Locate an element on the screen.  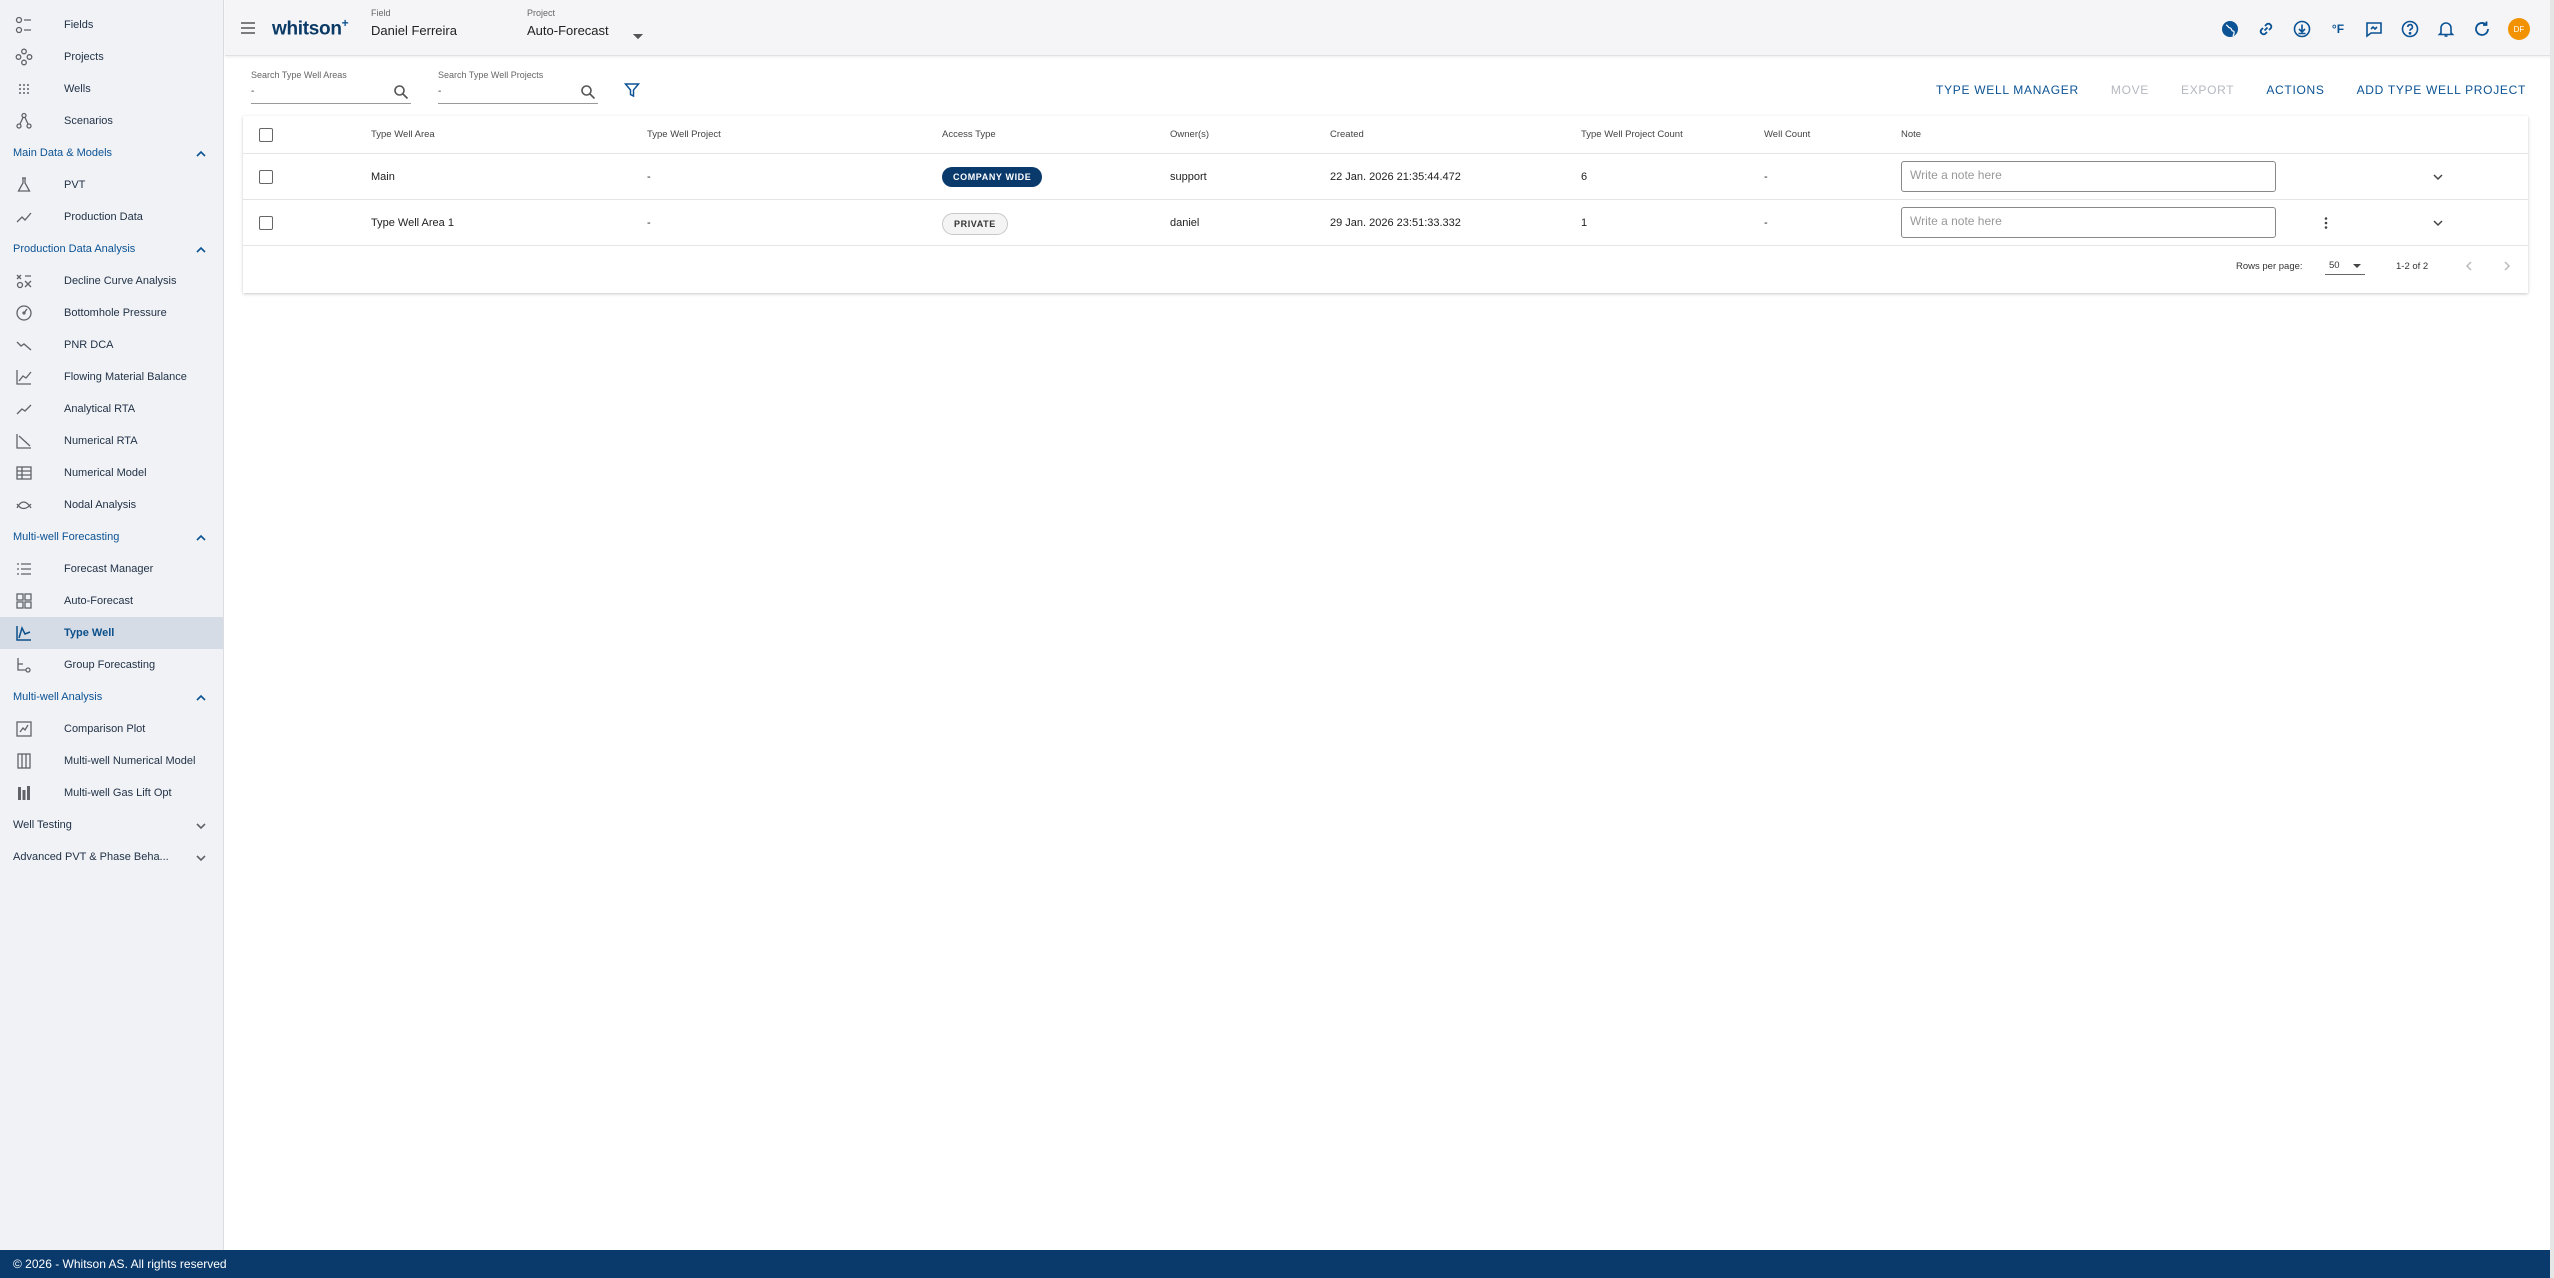
sidebar-item-nodal-analysis: Nodal Analysis is located at coordinates (111, 505).